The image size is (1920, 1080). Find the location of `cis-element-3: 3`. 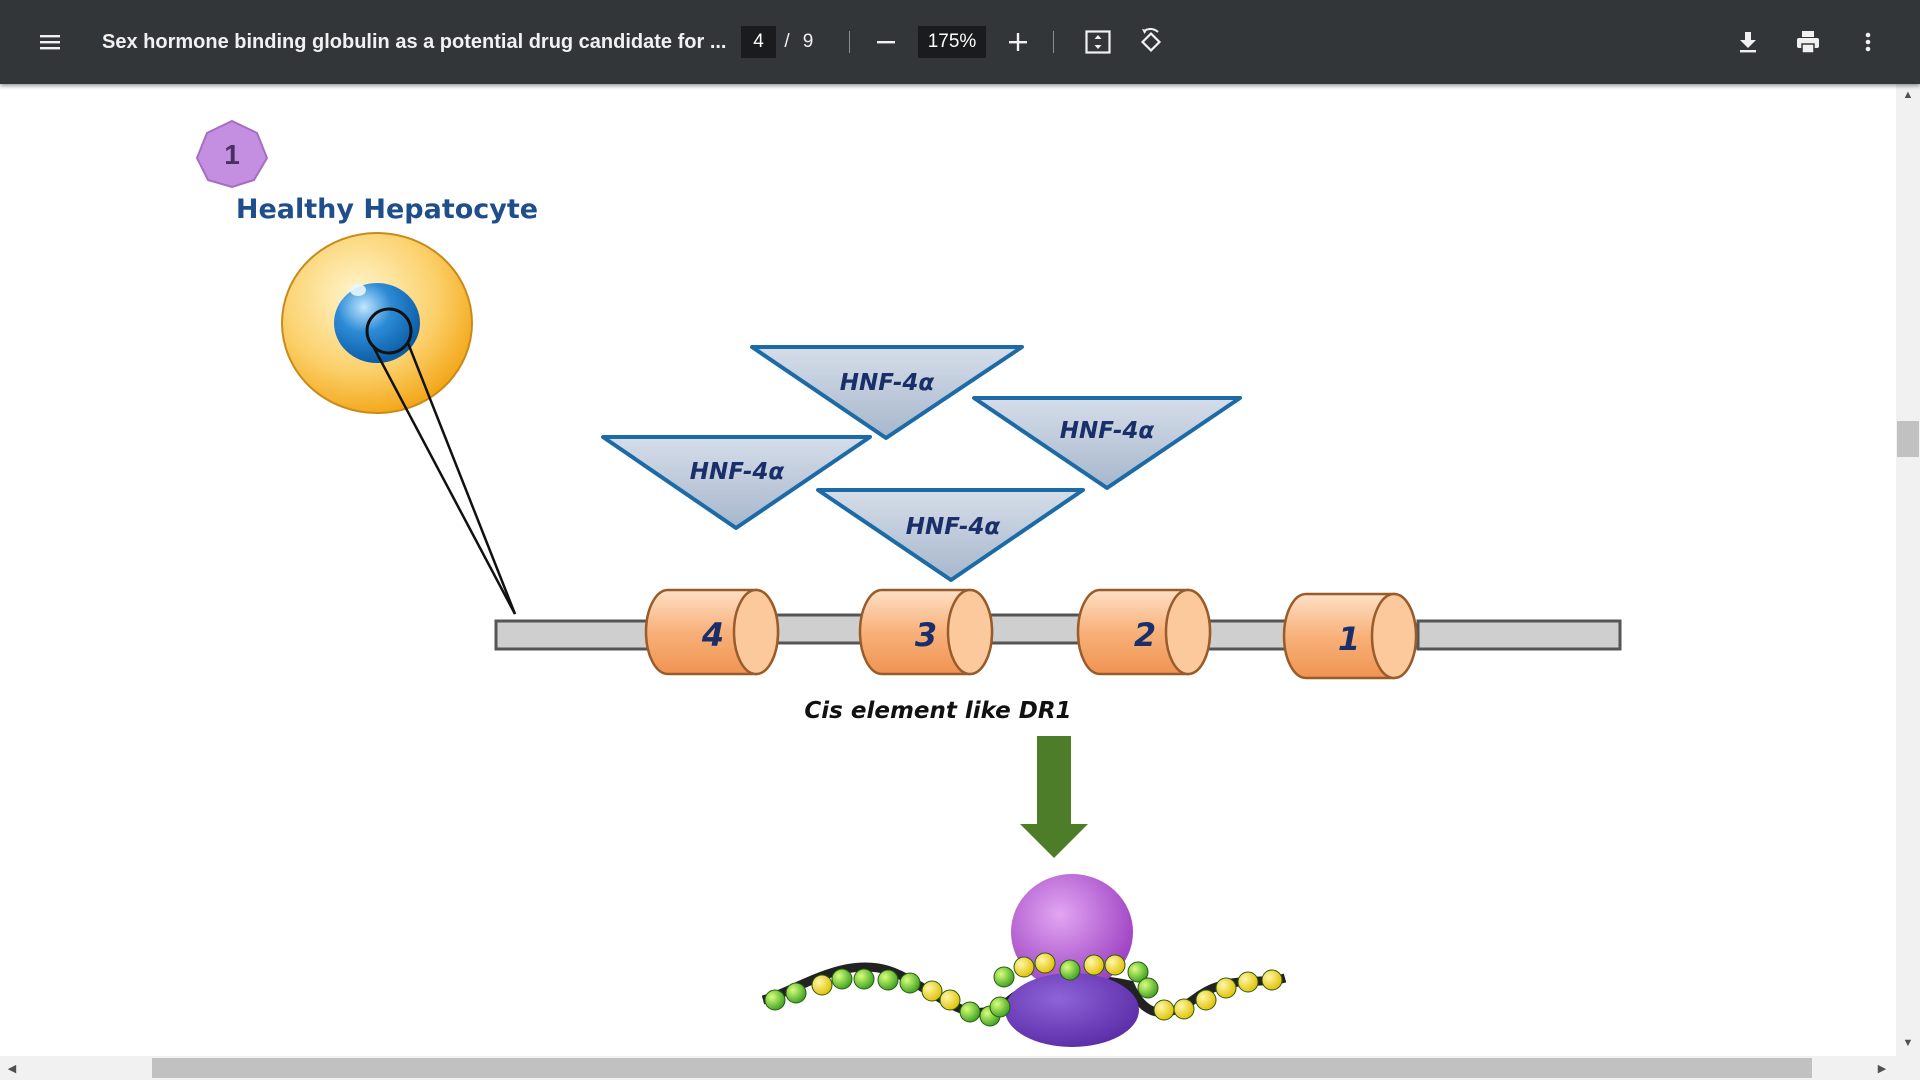

cis-element-3: 3 is located at coordinates (926, 632).